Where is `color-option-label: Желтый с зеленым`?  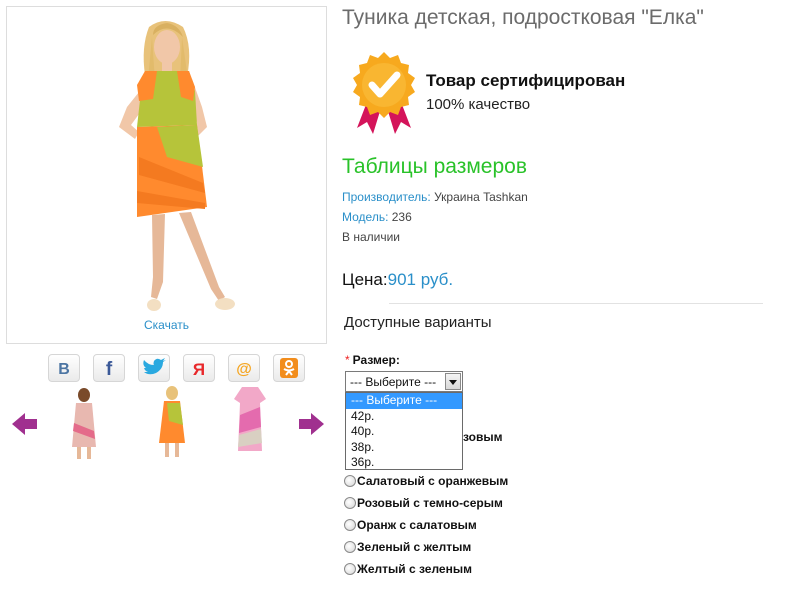 color-option-label: Желтый с зеленым is located at coordinates (414, 569).